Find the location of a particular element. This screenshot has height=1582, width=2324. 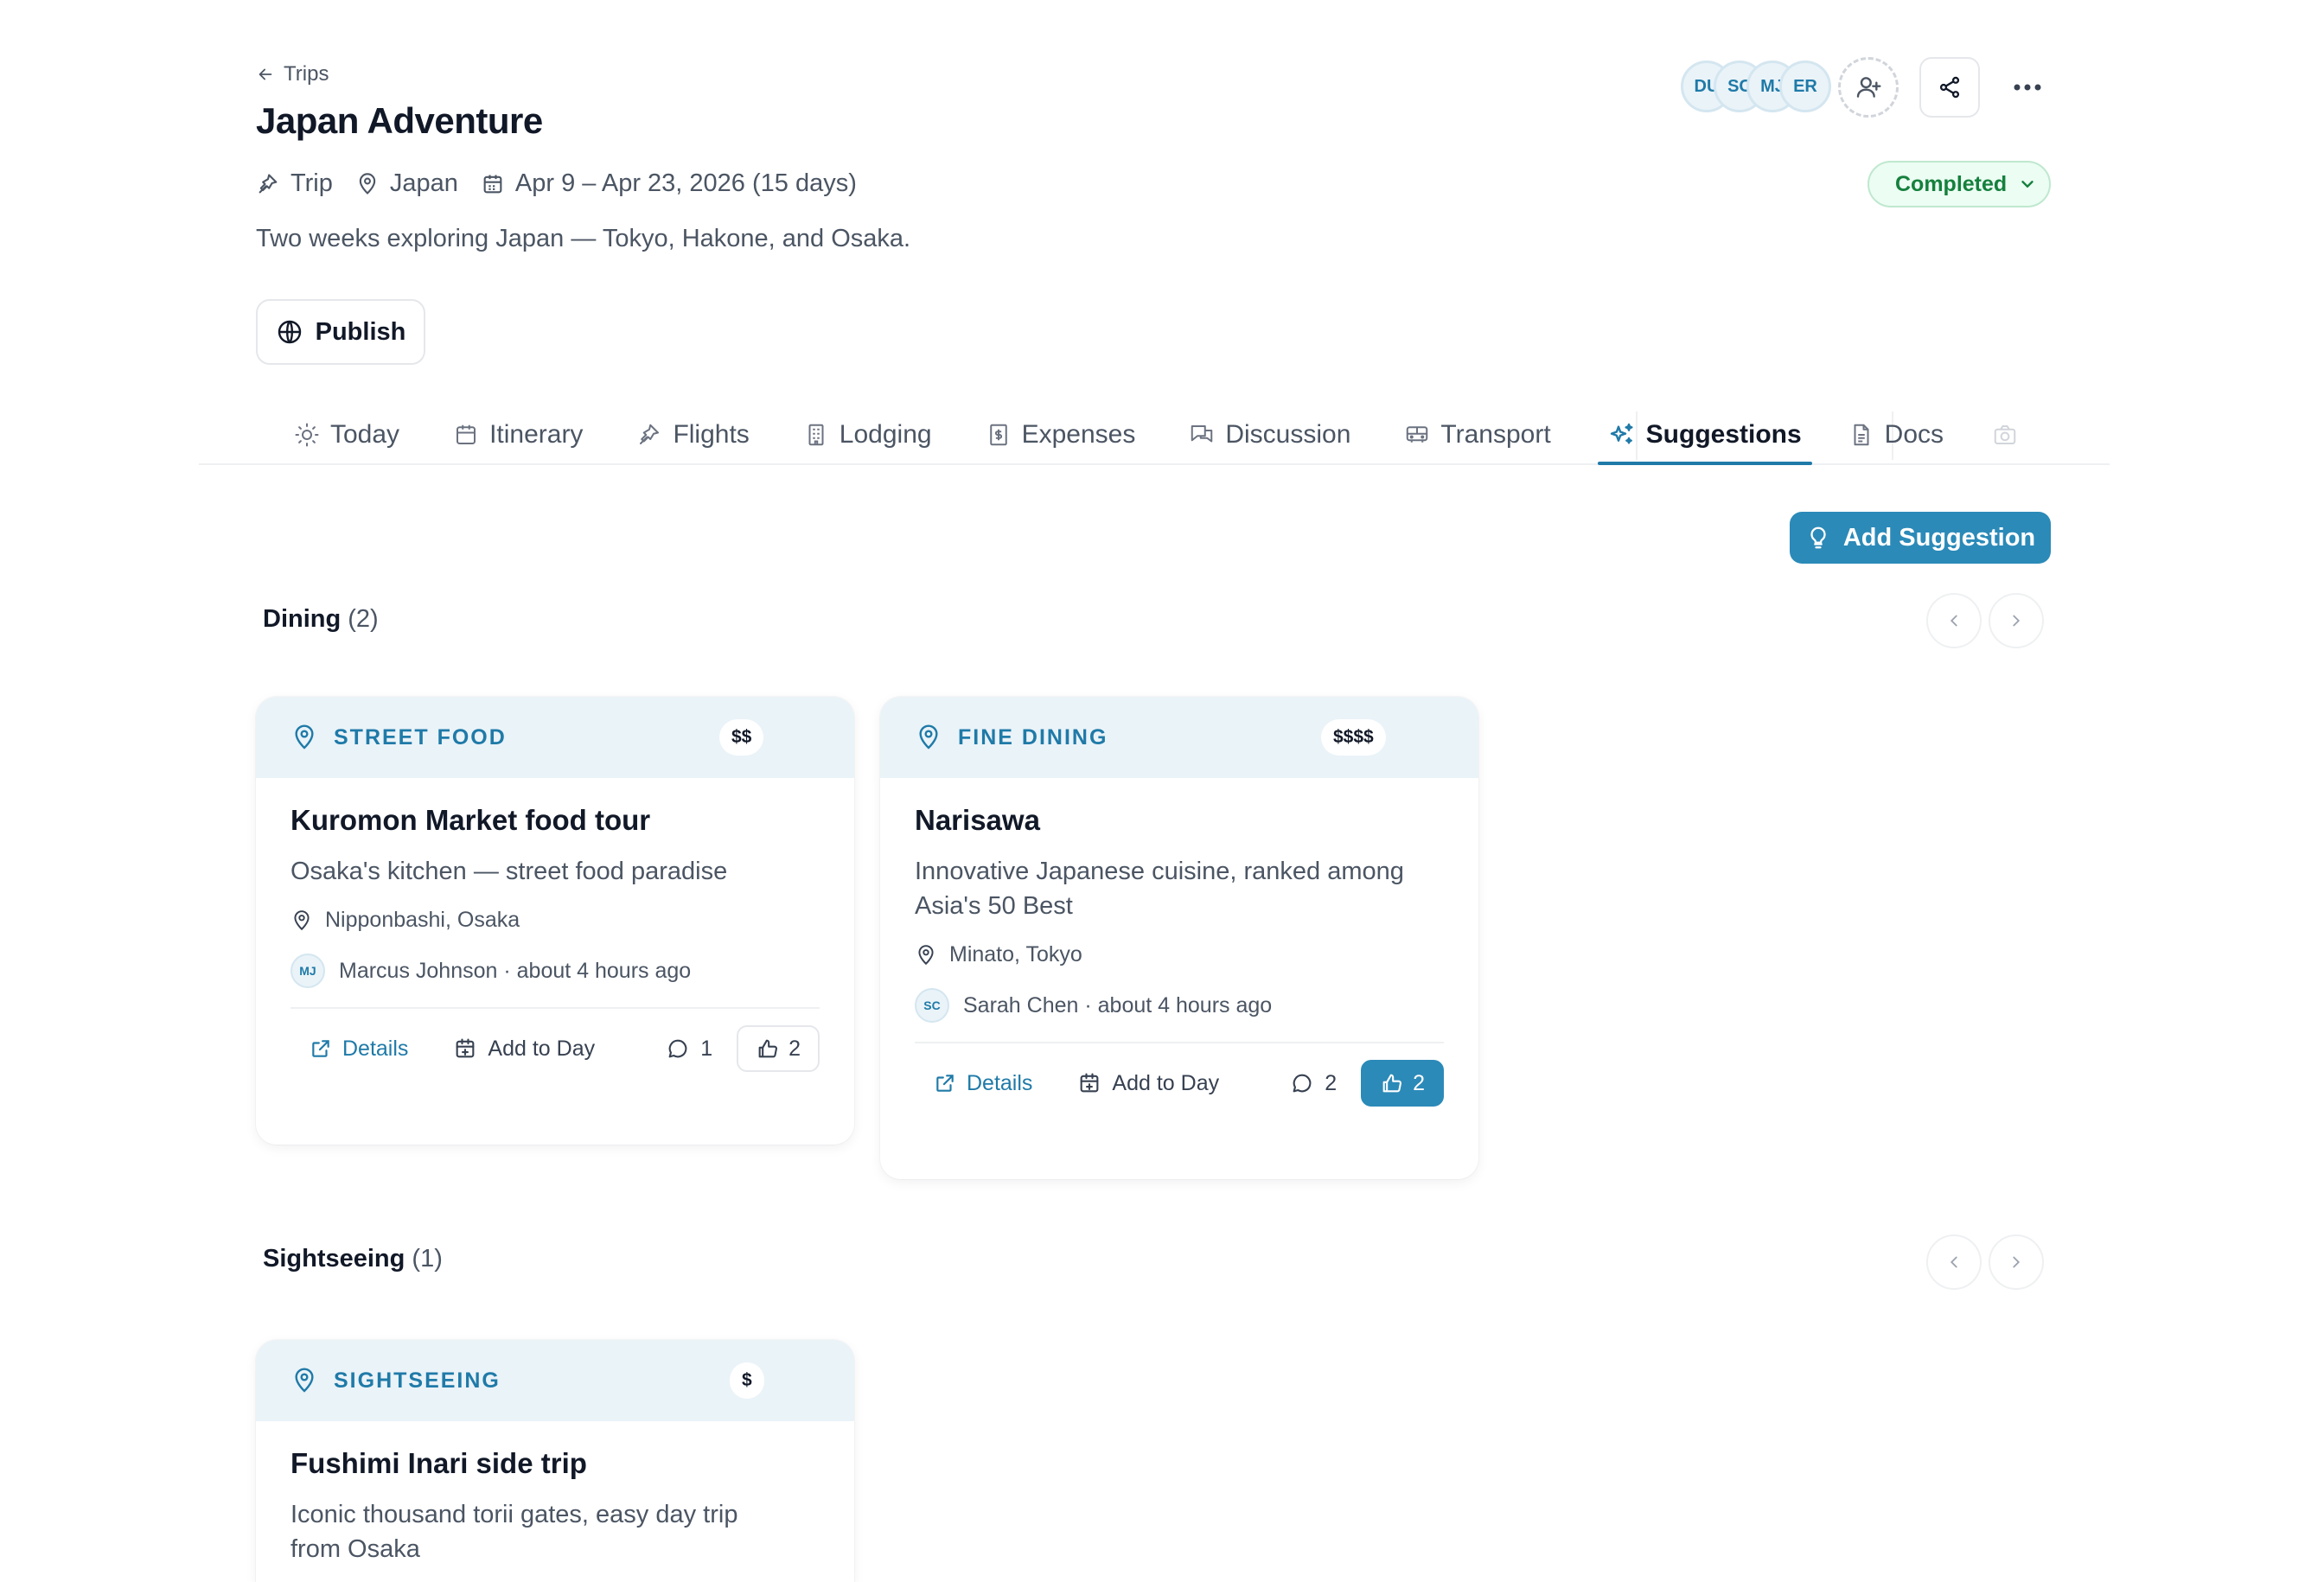

card-category: STREET FOOD is located at coordinates (420, 737).